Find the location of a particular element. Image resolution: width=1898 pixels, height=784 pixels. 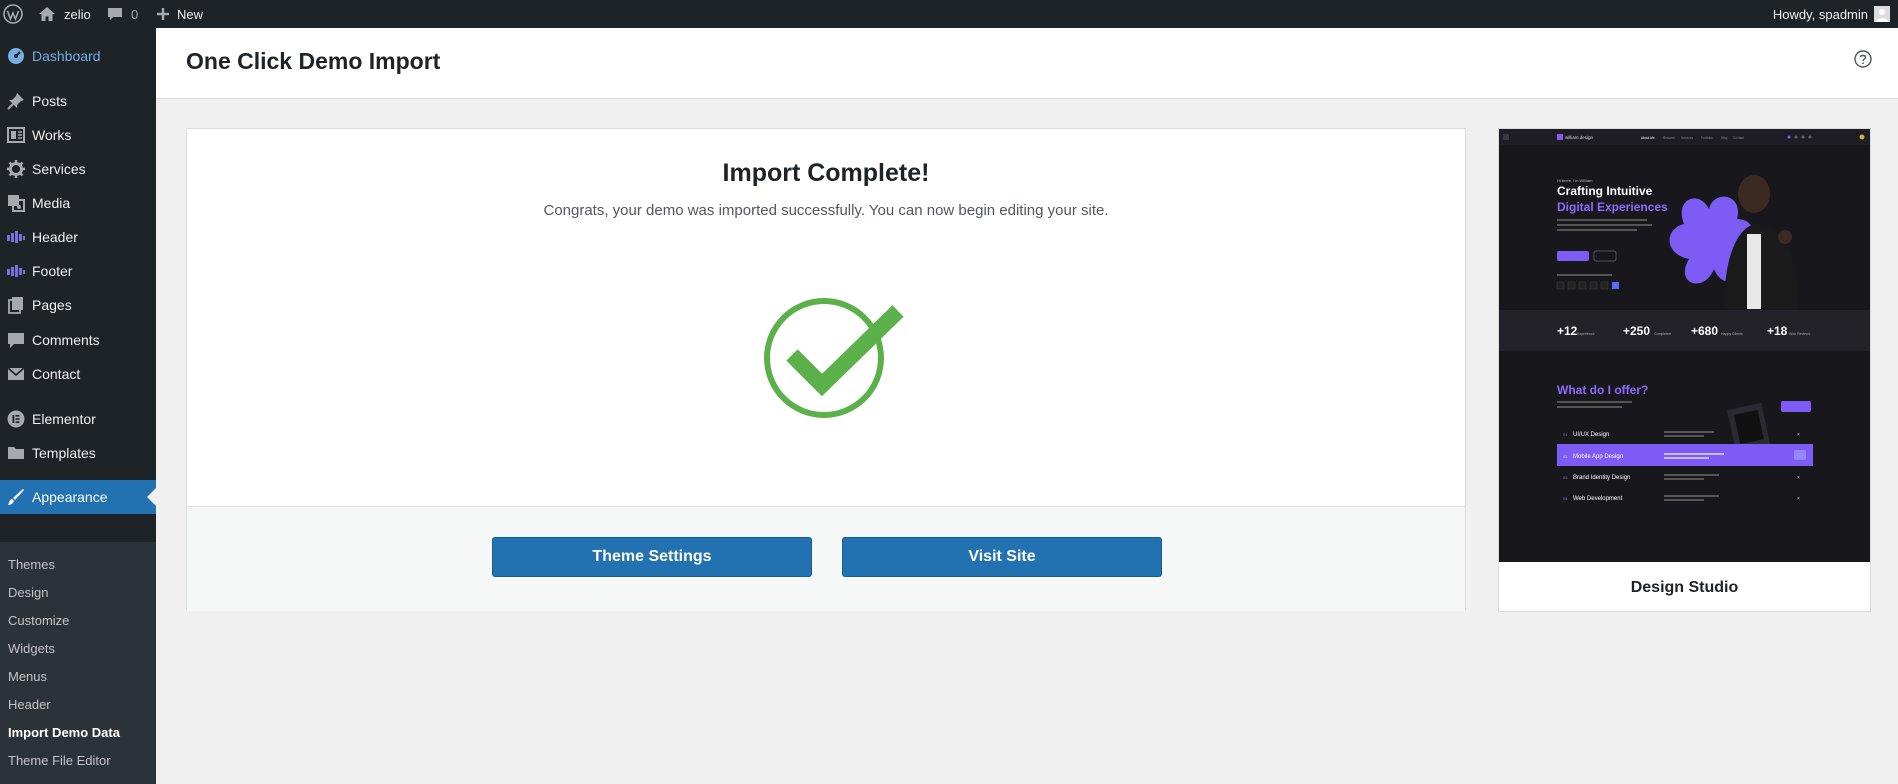

preview-stat-label: Experience is located at coordinates (1586, 334).